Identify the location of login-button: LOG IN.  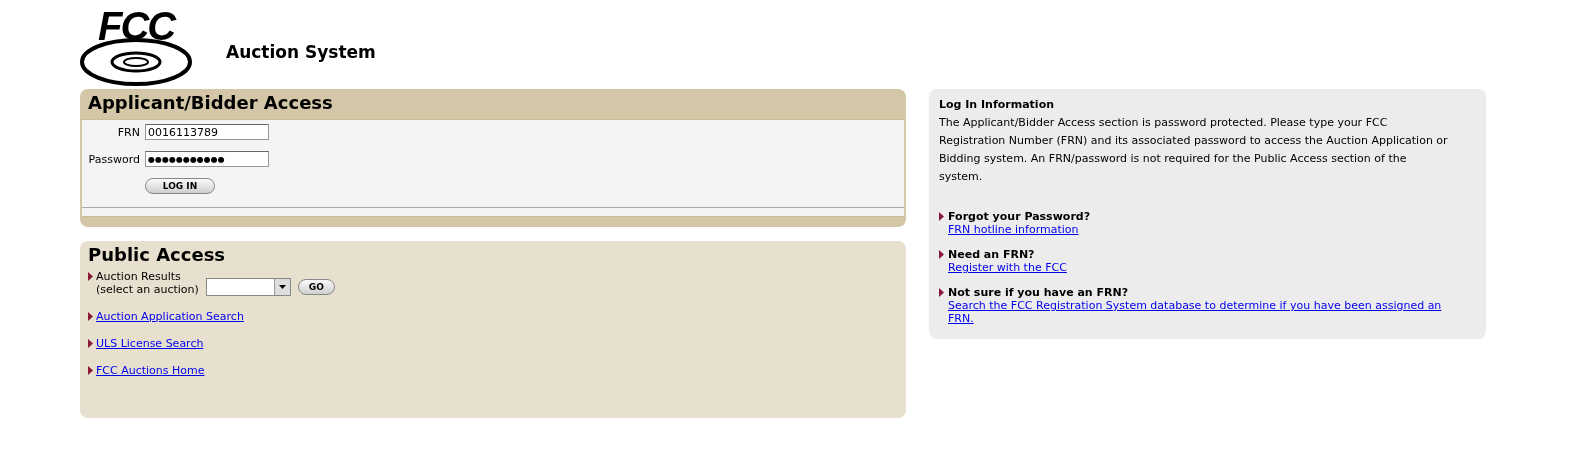
(180, 186).